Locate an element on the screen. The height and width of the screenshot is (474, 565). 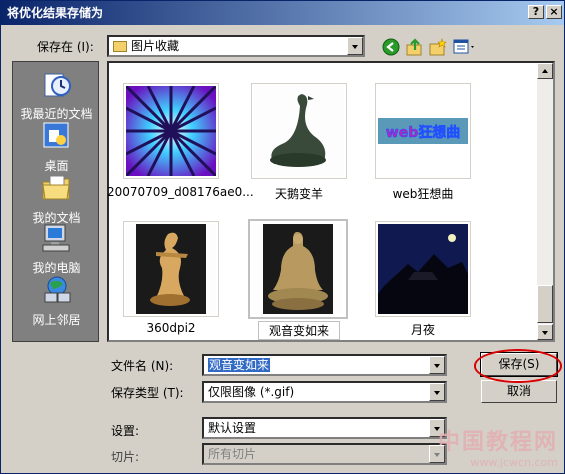
filename-value: 观音变如来 is located at coordinates (239, 365).